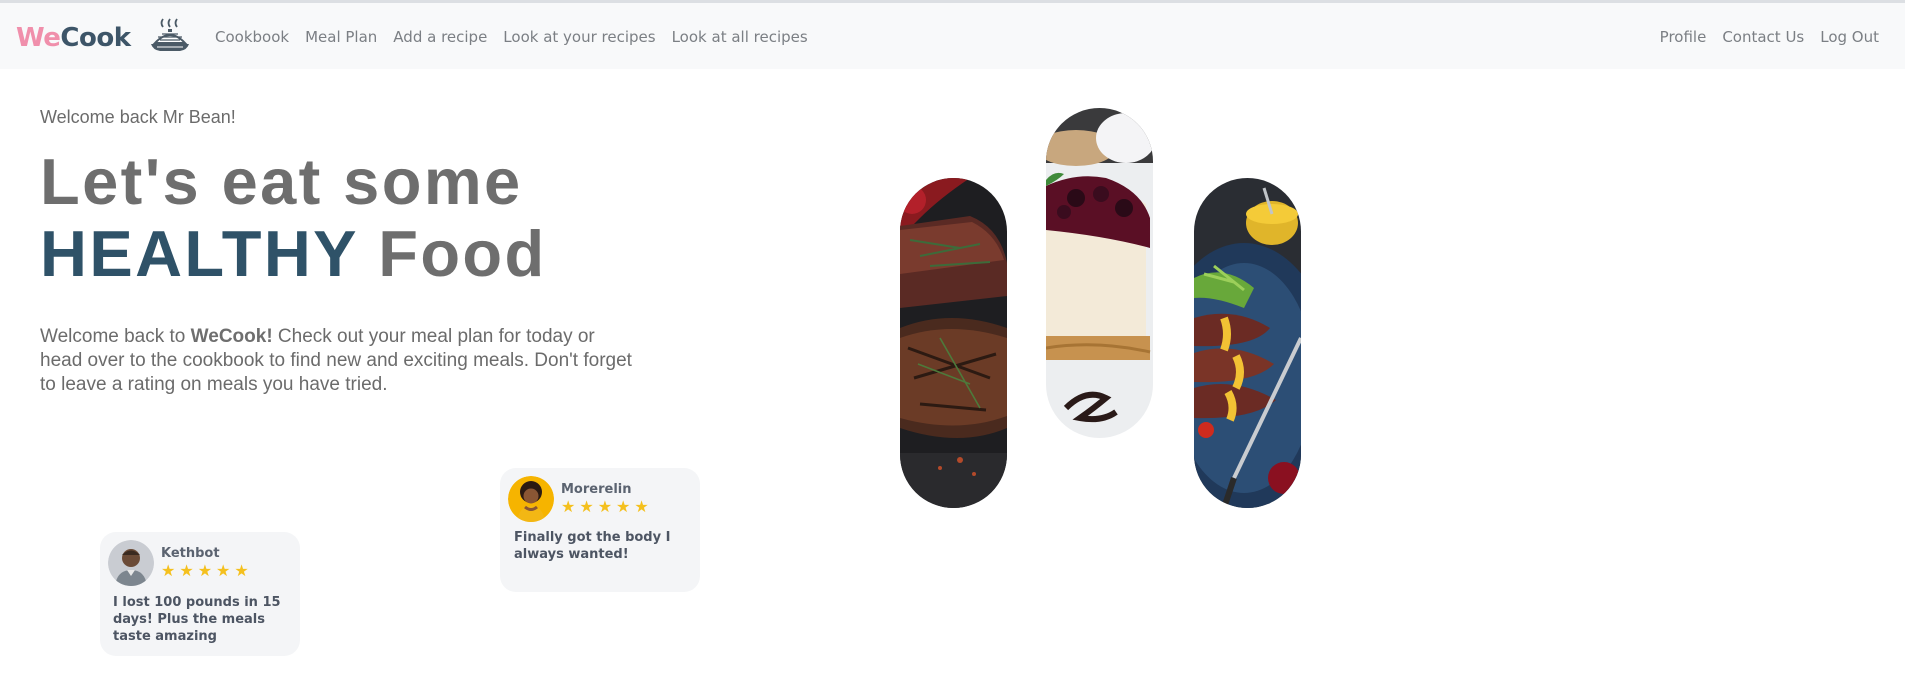 The width and height of the screenshot is (1905, 678). Describe the element at coordinates (199, 253) in the screenshot. I see `headline-highlight: HEALTHY` at that location.